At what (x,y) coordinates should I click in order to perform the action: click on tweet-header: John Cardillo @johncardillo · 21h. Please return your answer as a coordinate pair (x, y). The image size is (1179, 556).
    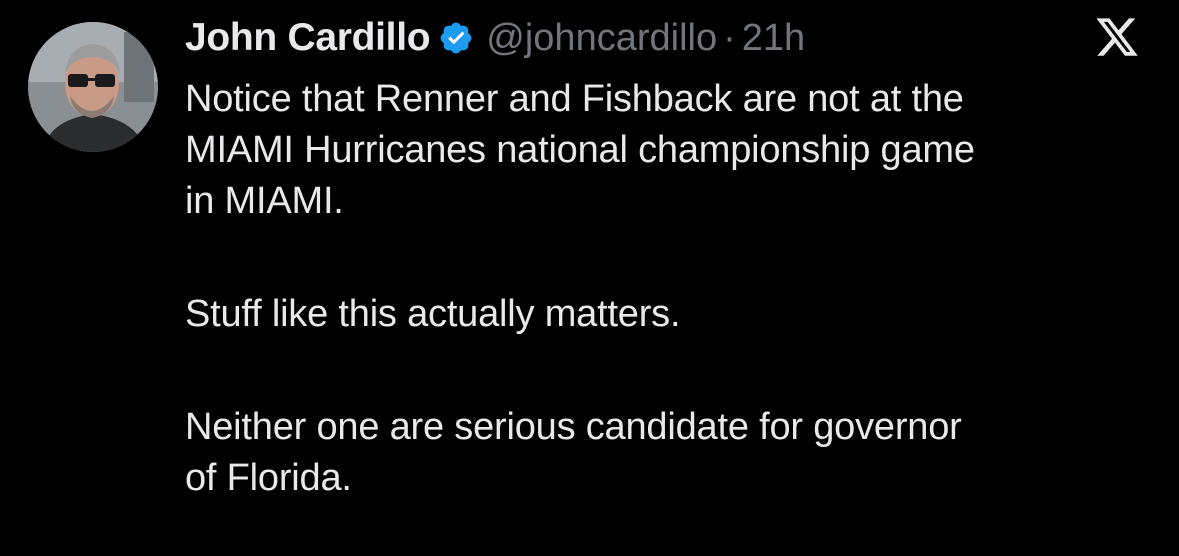
    Looking at the image, I should click on (495, 38).